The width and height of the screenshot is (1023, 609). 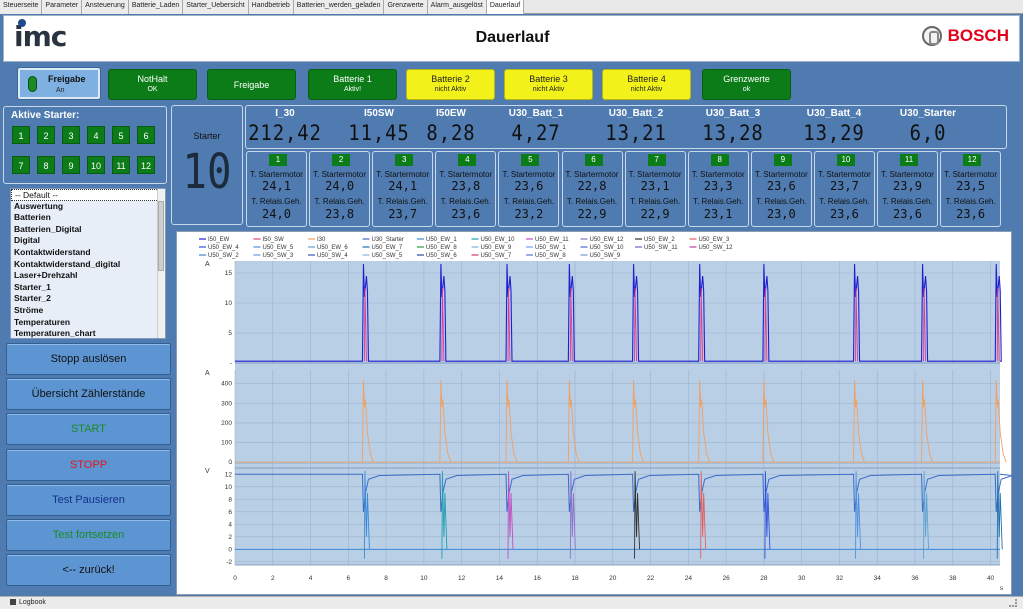 What do you see at coordinates (223, 248) in the screenshot?
I see `legend-label: U50_EW_4` at bounding box center [223, 248].